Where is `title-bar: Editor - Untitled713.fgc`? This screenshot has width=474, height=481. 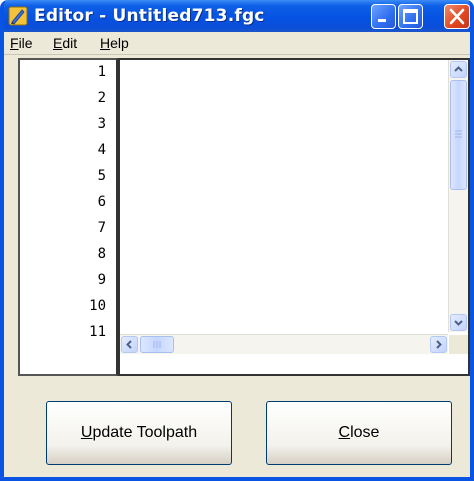 title-bar: Editor - Untitled713.fgc is located at coordinates (237, 16).